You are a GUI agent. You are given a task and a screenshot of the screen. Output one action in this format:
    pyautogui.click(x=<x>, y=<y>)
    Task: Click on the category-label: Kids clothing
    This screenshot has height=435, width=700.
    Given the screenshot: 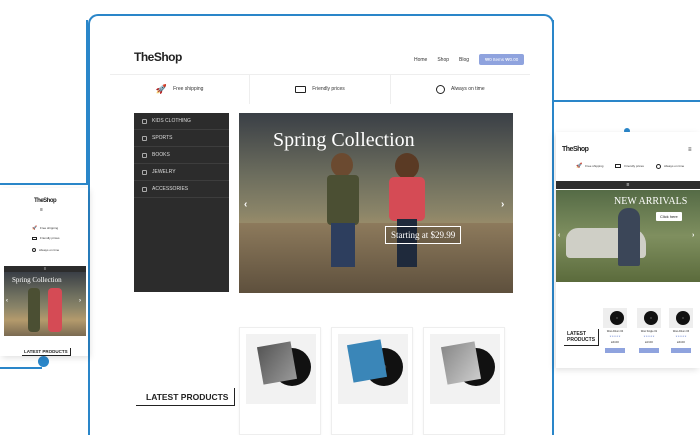 What is the action you would take?
    pyautogui.click(x=171, y=121)
    